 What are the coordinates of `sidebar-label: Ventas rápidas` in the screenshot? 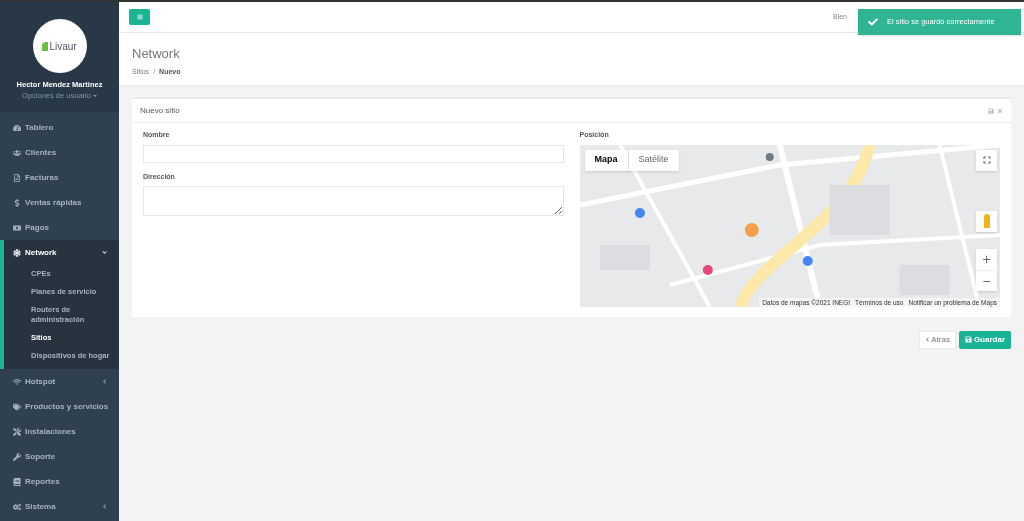 It's located at (53, 202).